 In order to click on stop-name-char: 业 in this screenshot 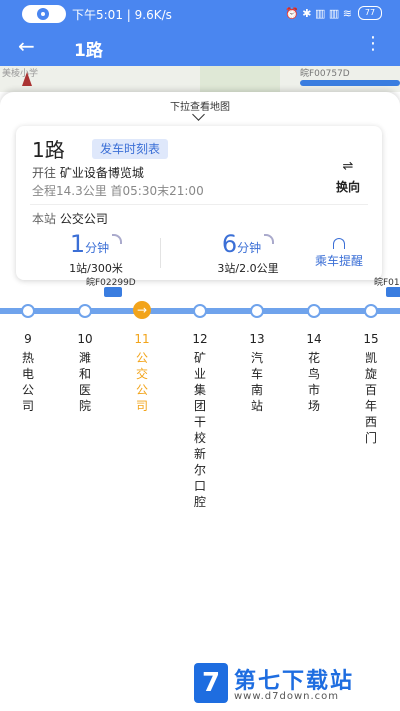, I will do `click(199, 374)`.